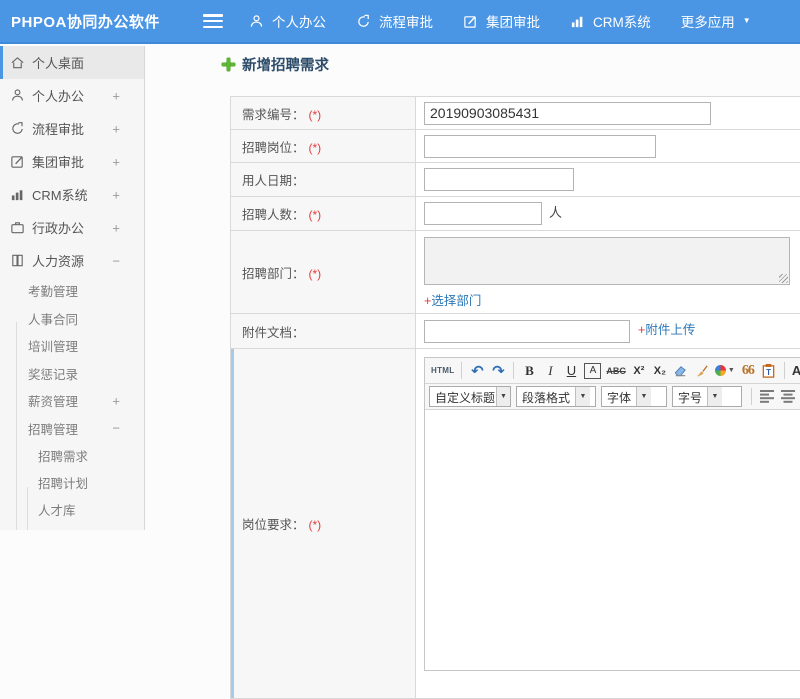 This screenshot has width=800, height=699. Describe the element at coordinates (702, 370) in the screenshot. I see `format-painter-icon` at that location.